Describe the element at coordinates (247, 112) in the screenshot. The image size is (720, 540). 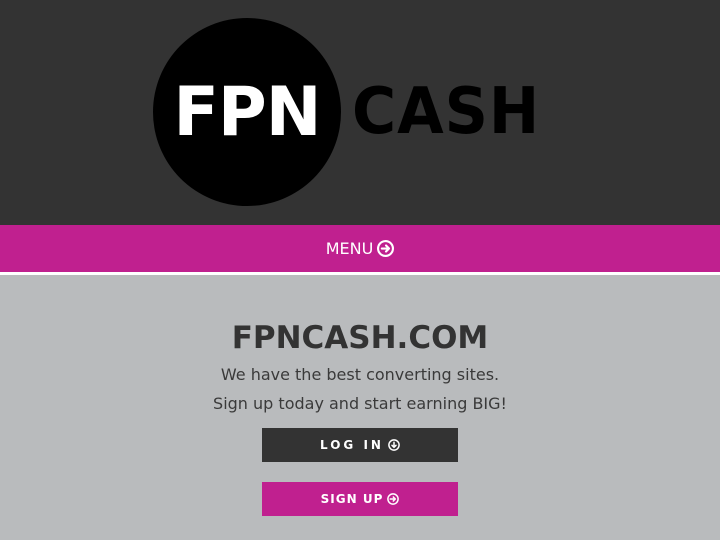
I see `logo-fpn-text: FPN` at that location.